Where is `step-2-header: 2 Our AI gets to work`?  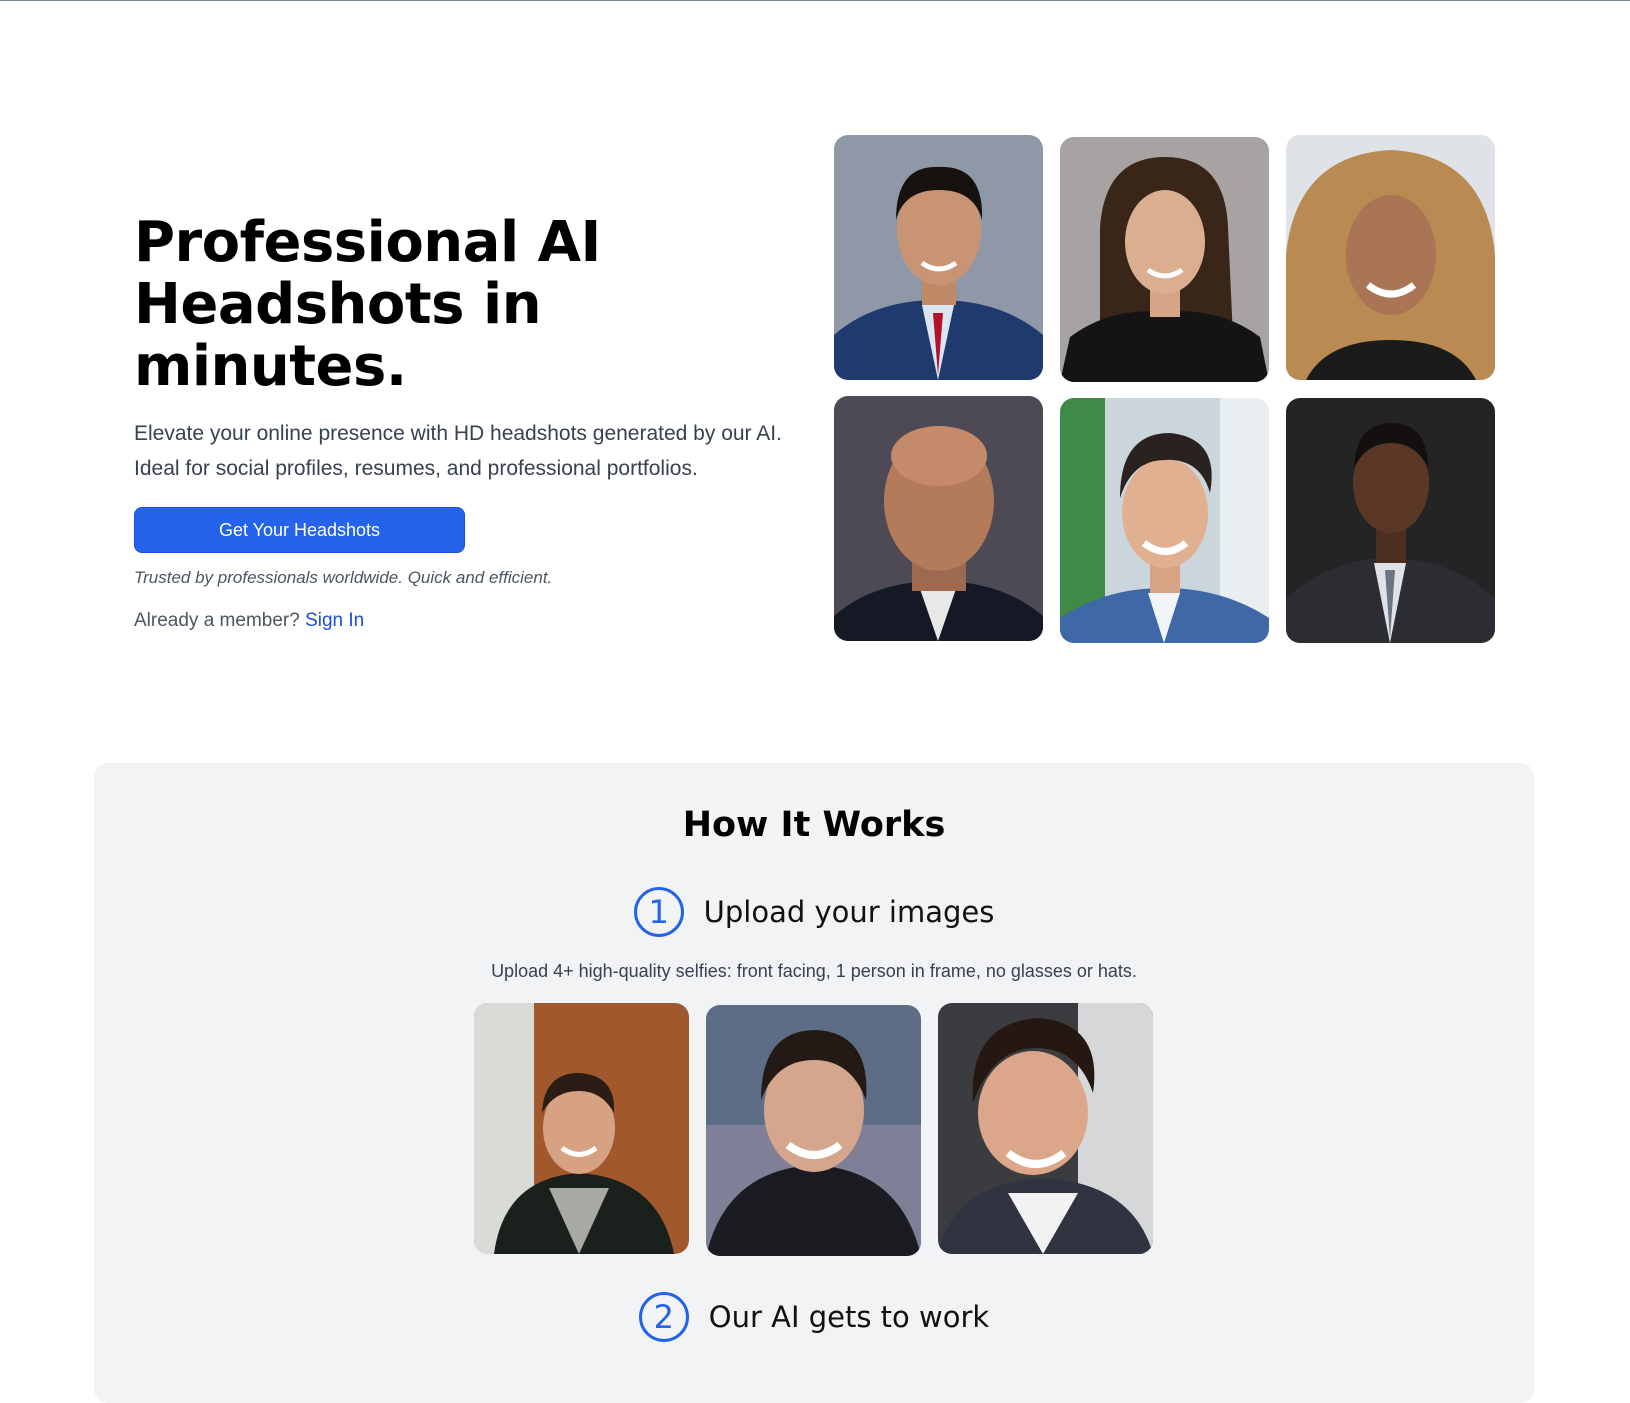
step-2-header: 2 Our AI gets to work is located at coordinates (814, 1317).